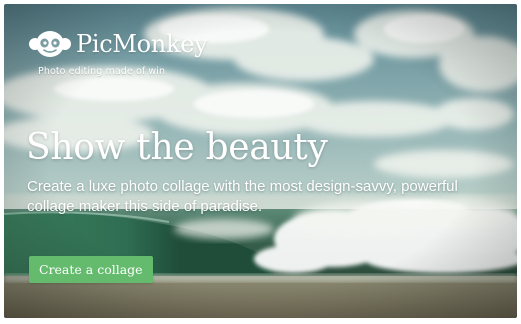 The height and width of the screenshot is (324, 521). Describe the element at coordinates (91, 269) in the screenshot. I see `create-collage-button: Create a collage` at that location.